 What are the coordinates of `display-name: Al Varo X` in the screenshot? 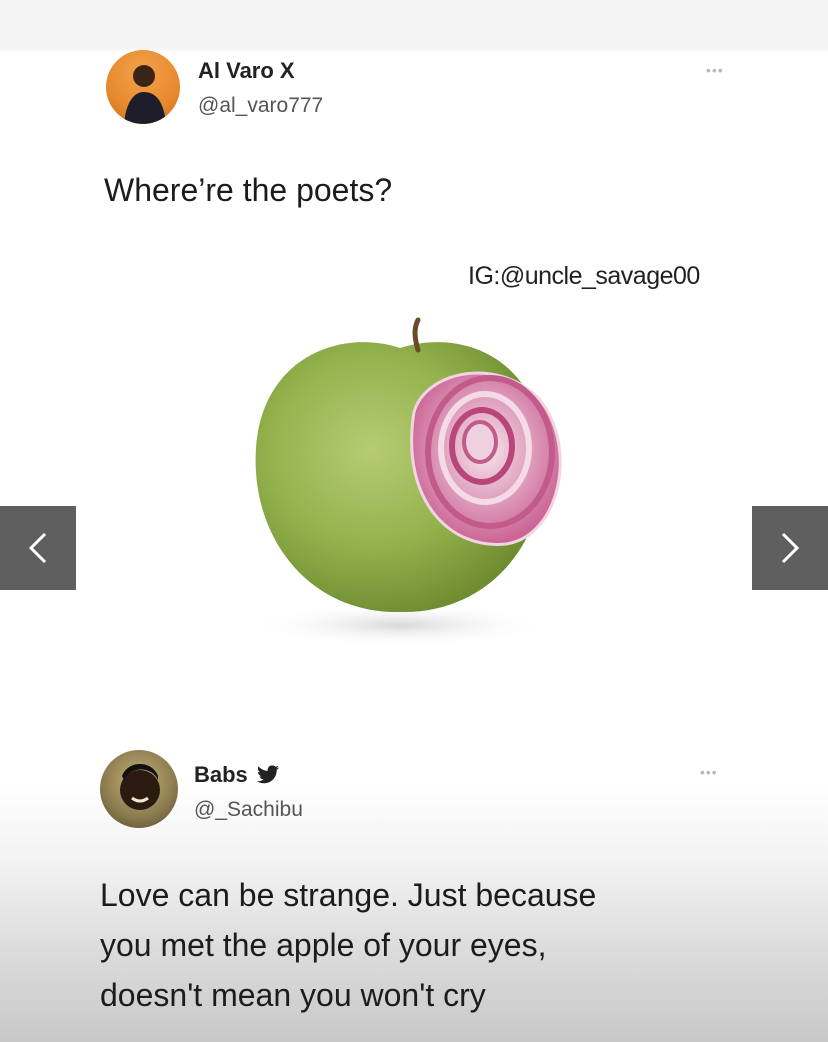 It's located at (246, 71).